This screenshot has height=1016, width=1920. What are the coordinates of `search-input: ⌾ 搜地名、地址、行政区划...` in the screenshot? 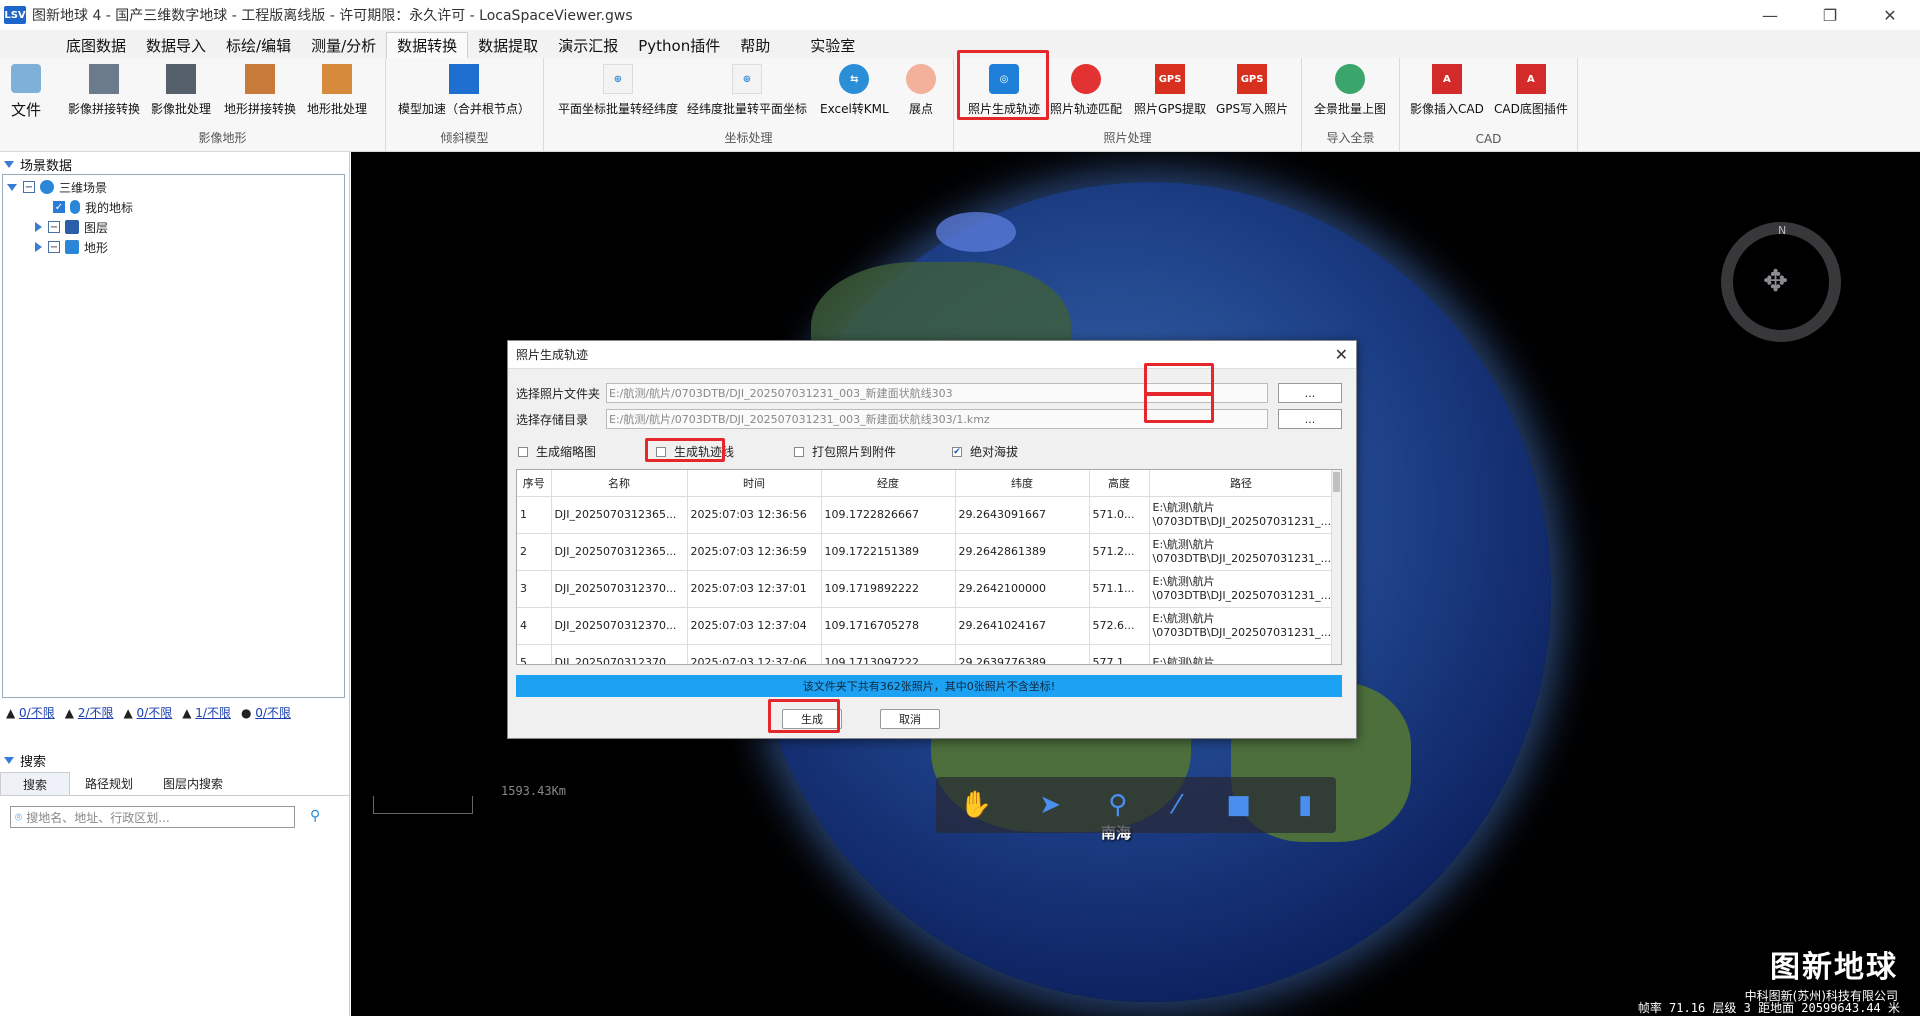 It's located at (152, 817).